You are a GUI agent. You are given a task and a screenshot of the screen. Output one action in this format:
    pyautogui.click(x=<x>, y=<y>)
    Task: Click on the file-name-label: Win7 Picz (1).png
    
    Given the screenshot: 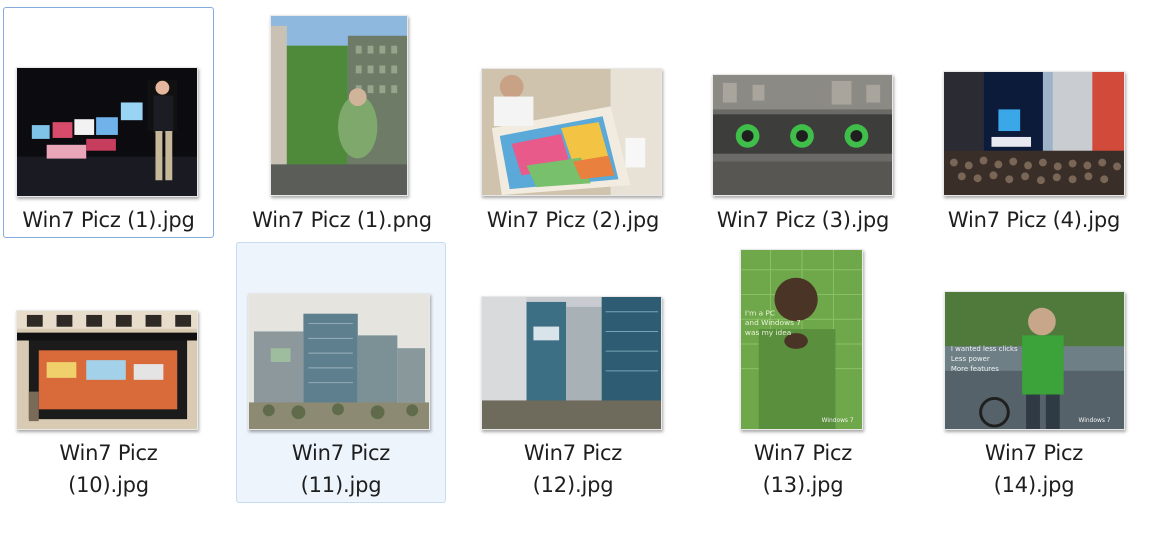 What is the action you would take?
    pyautogui.click(x=342, y=220)
    